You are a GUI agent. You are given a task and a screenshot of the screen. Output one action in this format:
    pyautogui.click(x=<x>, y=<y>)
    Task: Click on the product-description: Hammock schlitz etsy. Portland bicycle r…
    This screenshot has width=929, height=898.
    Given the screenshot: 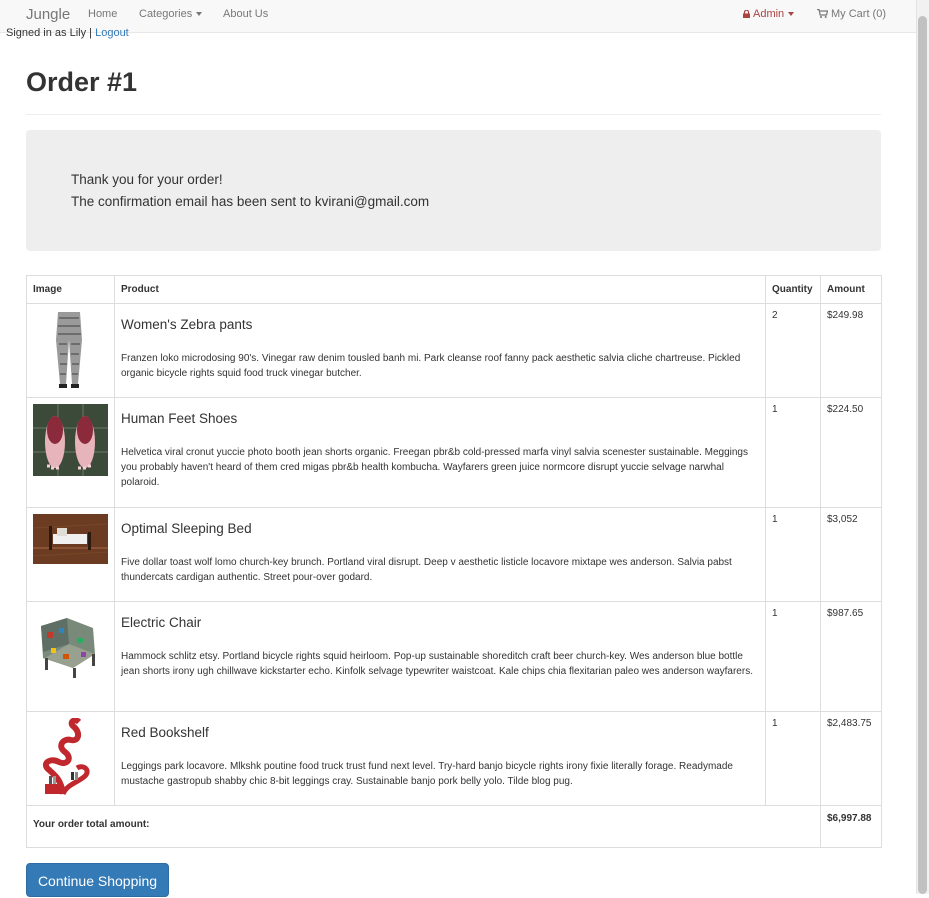 What is the action you would take?
    pyautogui.click(x=437, y=664)
    